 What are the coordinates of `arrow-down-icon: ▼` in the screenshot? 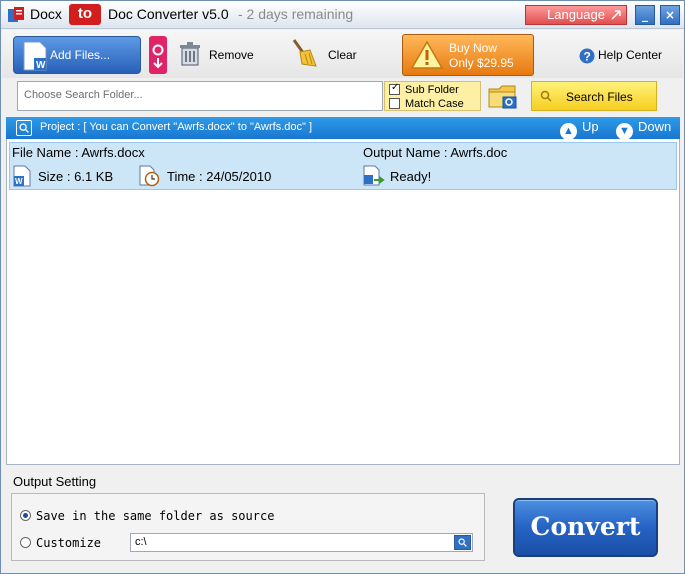 It's located at (624, 131).